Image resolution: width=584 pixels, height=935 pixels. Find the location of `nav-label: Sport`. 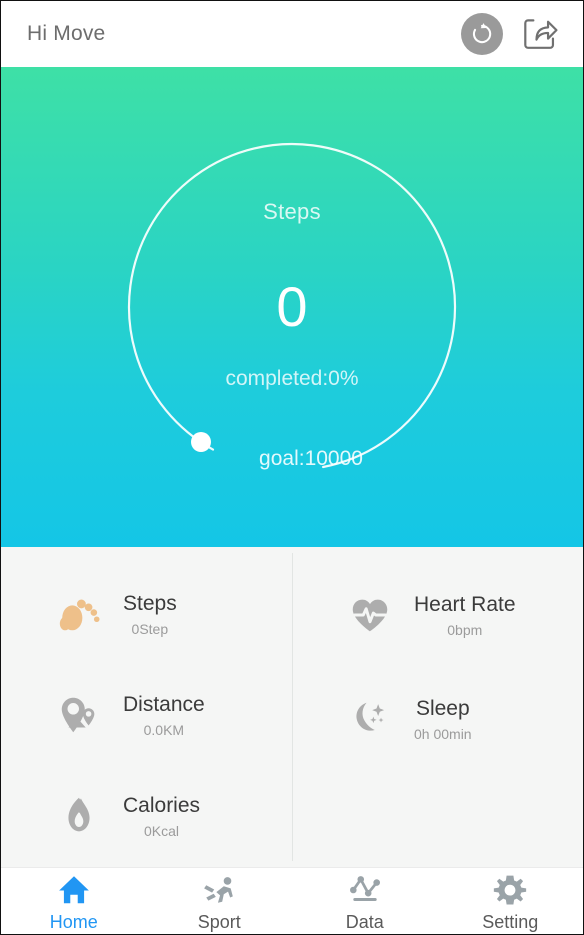

nav-label: Sport is located at coordinates (219, 922).